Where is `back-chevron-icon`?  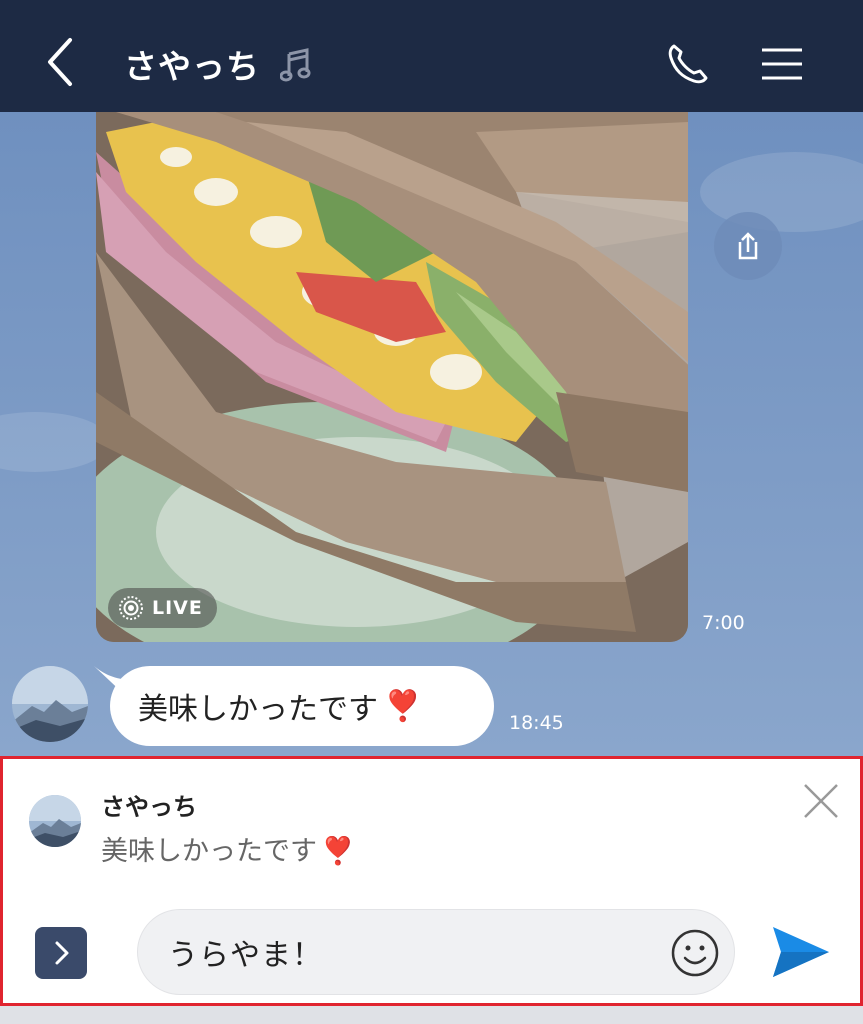 back-chevron-icon is located at coordinates (62, 62).